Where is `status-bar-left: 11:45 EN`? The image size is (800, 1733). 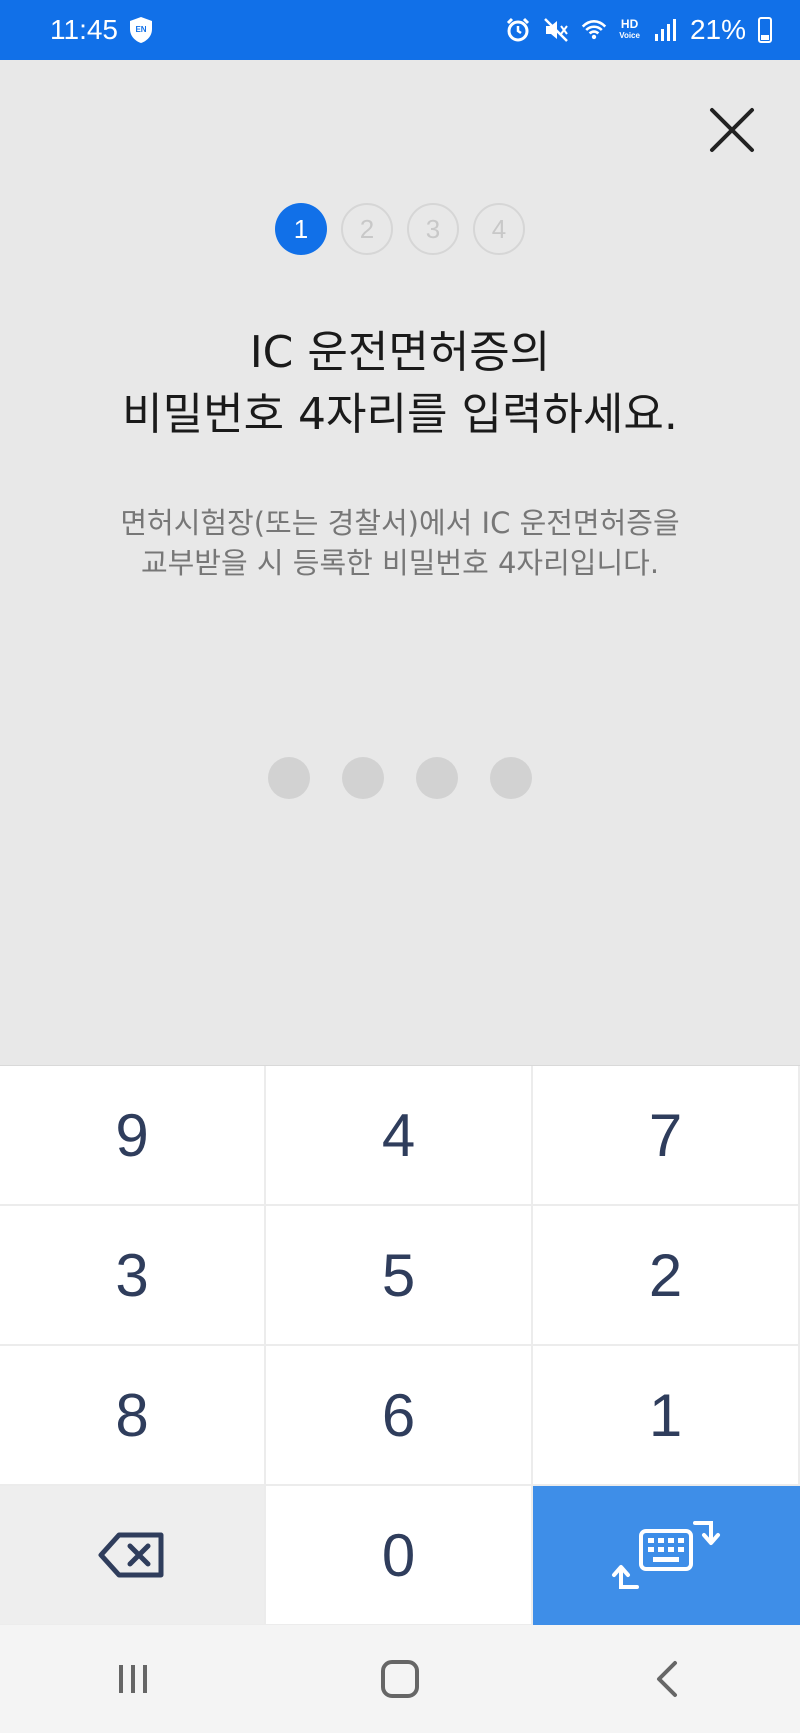 status-bar-left: 11:45 EN is located at coordinates (102, 30).